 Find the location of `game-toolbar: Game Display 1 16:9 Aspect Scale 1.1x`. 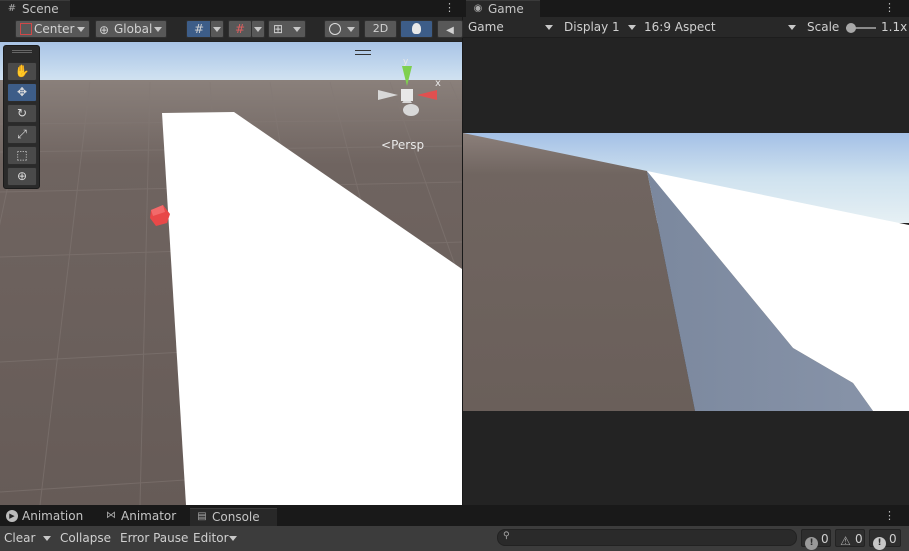

game-toolbar: Game Display 1 16:9 Aspect Scale 1.1x is located at coordinates (686, 27).